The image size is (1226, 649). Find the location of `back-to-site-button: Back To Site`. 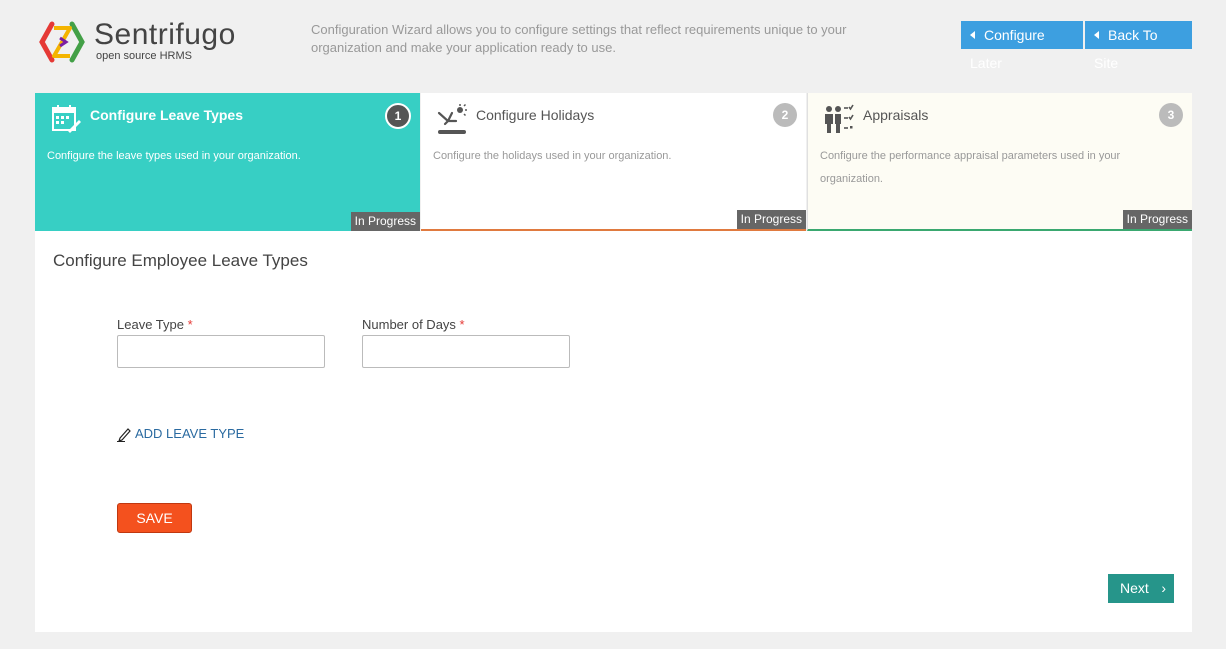

back-to-site-button: Back To Site is located at coordinates (1138, 46).